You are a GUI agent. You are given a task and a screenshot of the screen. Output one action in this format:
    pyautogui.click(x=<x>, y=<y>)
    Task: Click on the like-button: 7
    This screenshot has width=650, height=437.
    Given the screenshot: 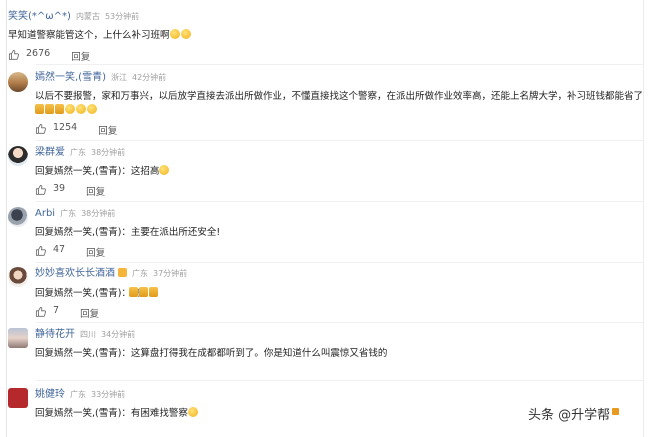 What is the action you would take?
    pyautogui.click(x=47, y=311)
    